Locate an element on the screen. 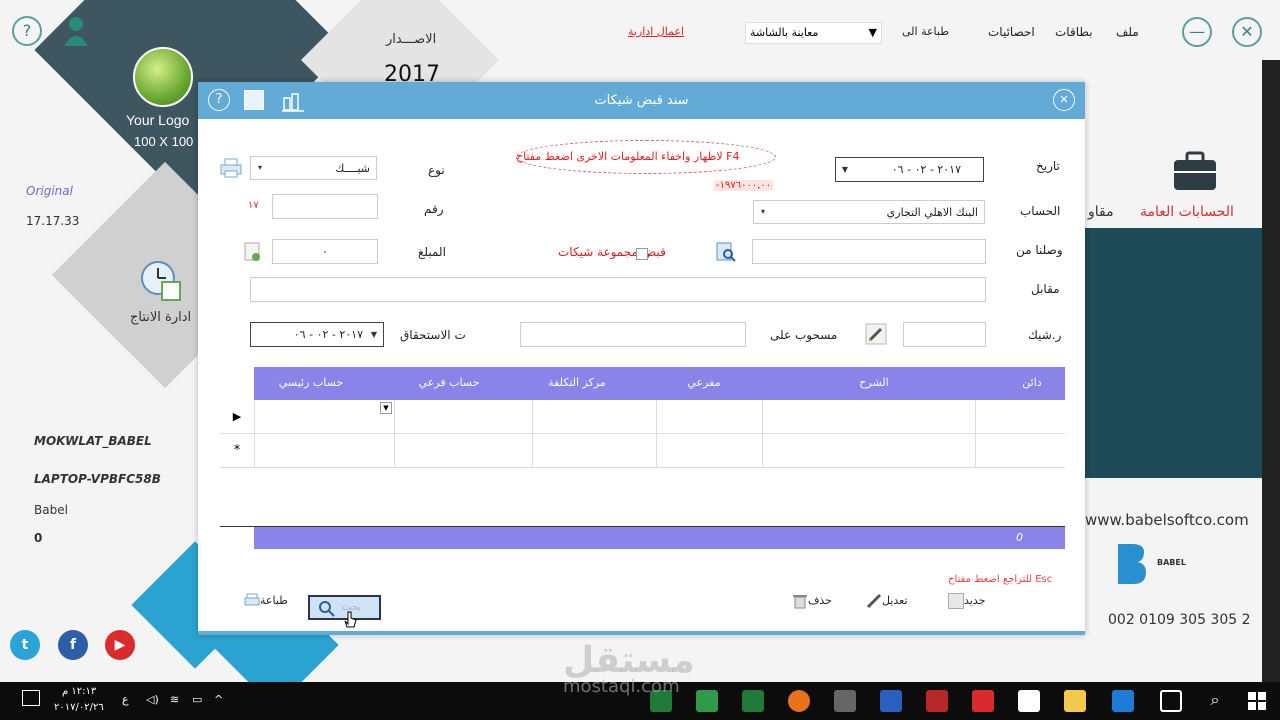  search-account-icon is located at coordinates (726, 252).